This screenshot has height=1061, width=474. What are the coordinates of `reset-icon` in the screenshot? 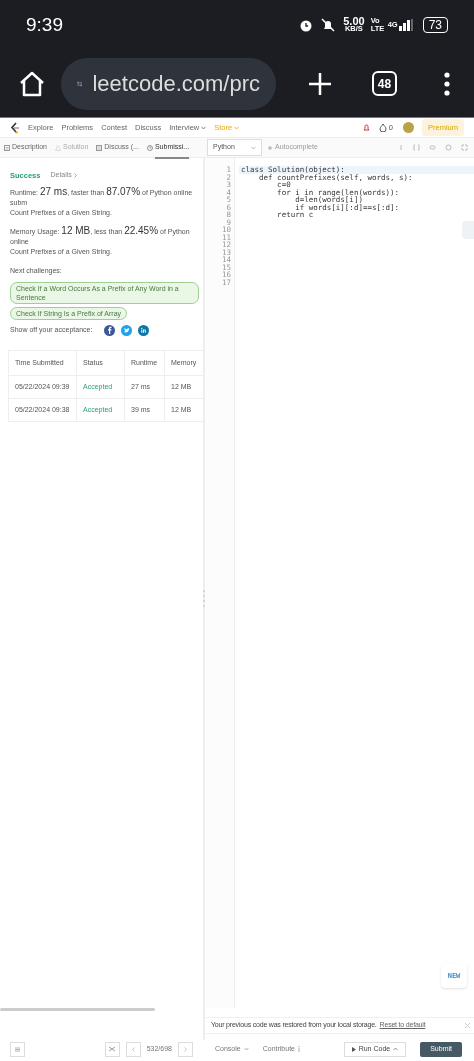 It's located at (432, 147).